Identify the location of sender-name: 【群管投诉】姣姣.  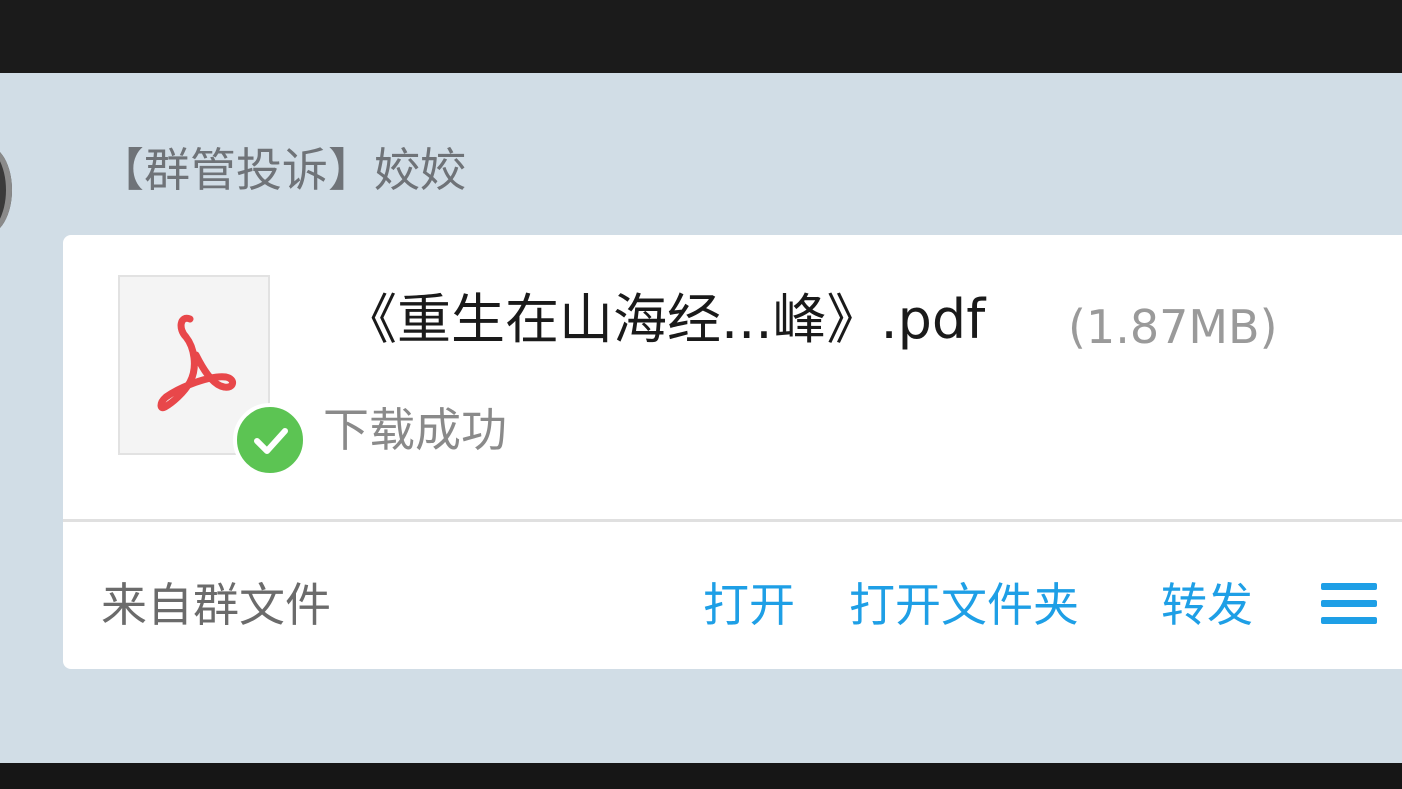
(282, 170).